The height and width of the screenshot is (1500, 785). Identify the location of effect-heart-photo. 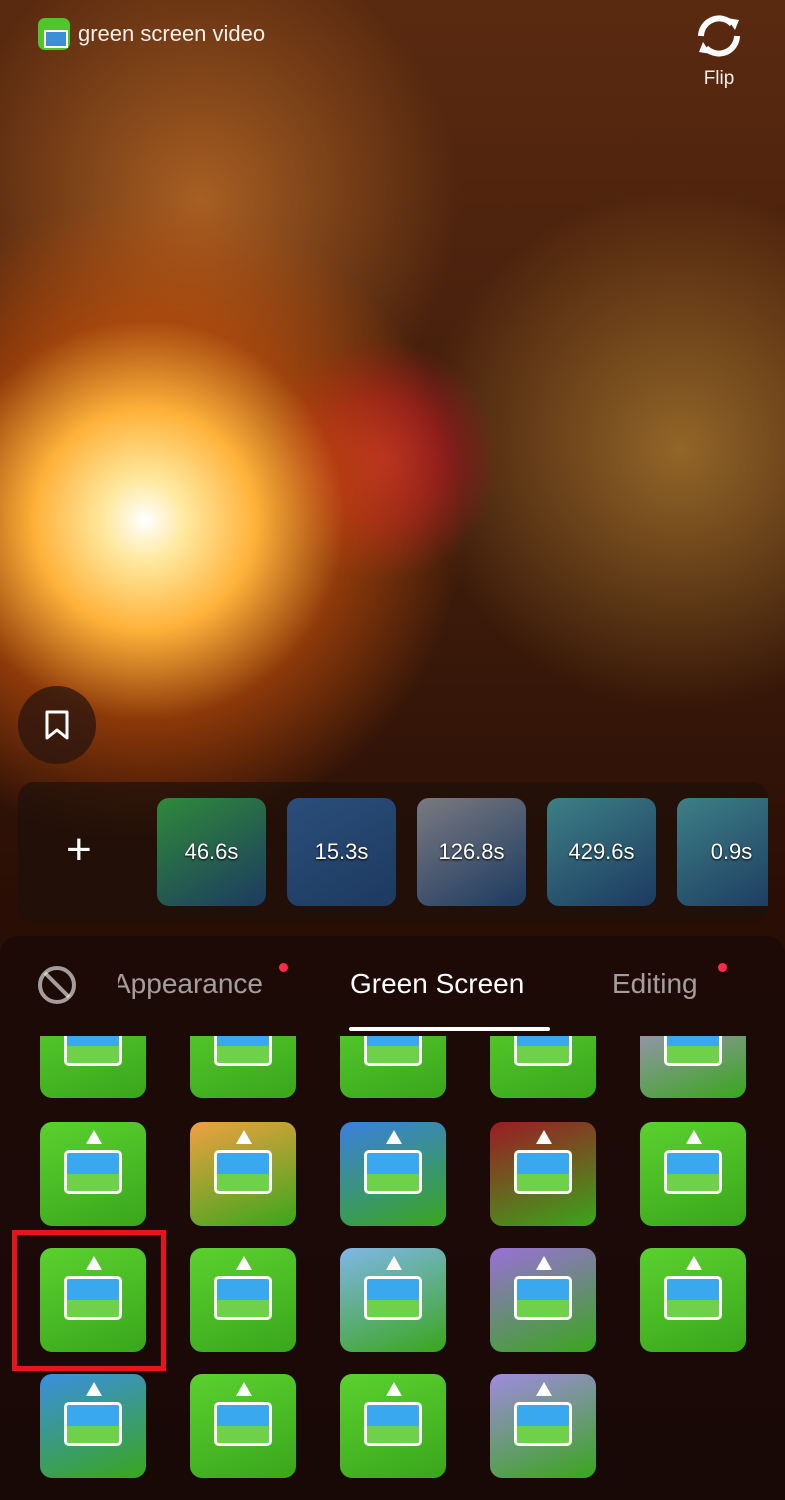
(543, 1426).